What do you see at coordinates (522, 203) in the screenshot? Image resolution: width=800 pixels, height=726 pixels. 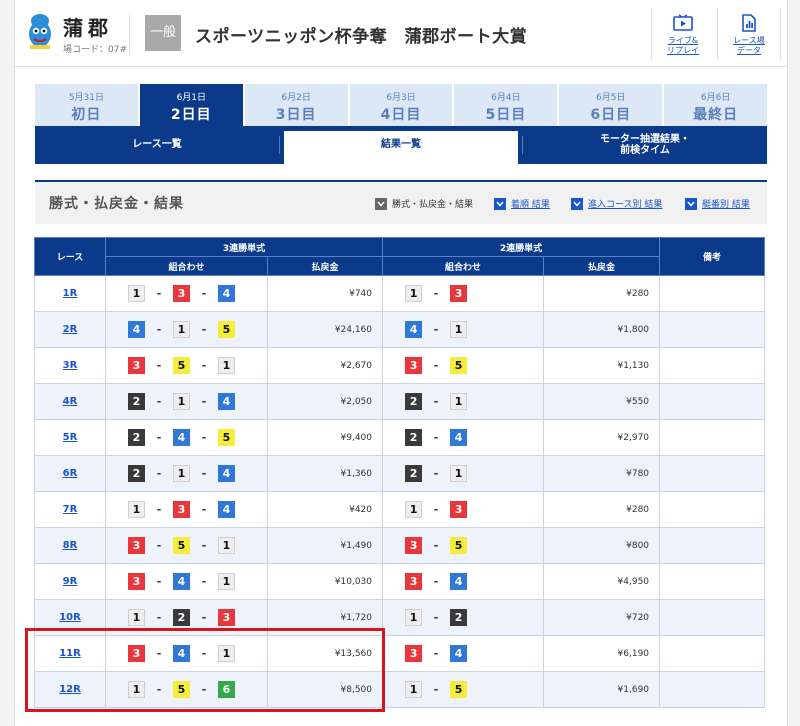 I see `filter-finish-order: 着順 結果` at bounding box center [522, 203].